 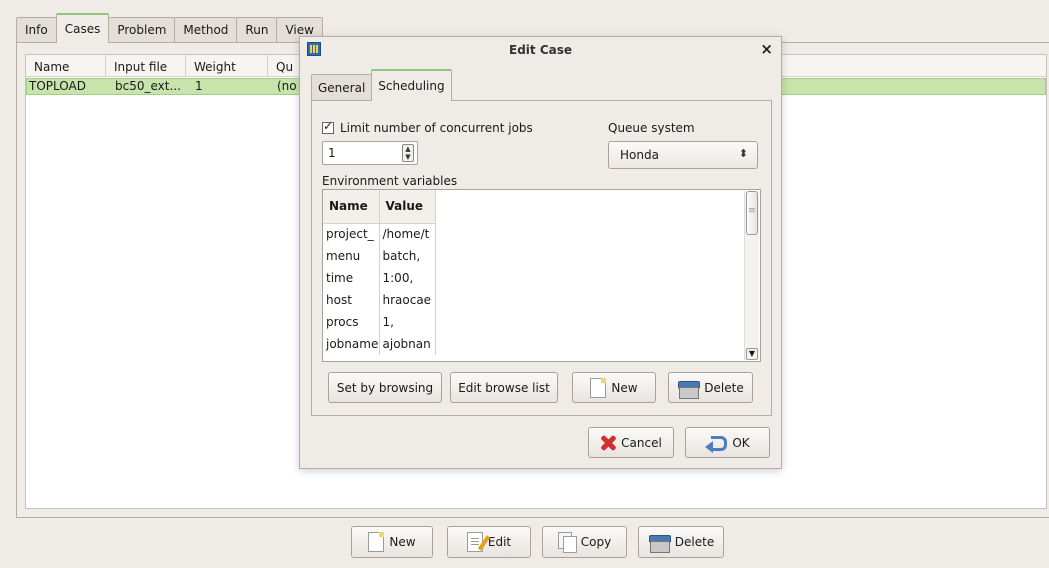 I want to click on edit-case-label: Edit, so click(x=499, y=542).